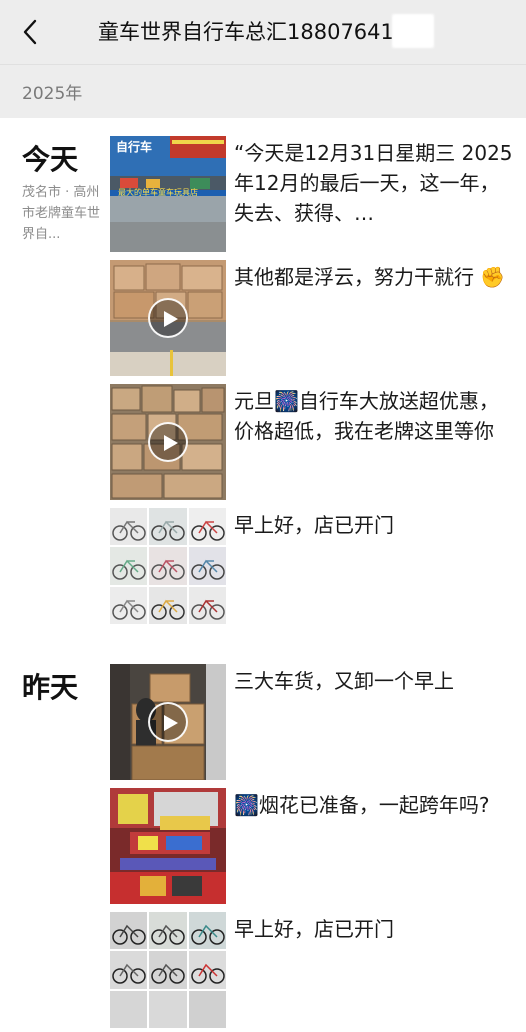 The height and width of the screenshot is (1032, 526). Describe the element at coordinates (50, 687) in the screenshot. I see `day-label-yesterday: 昨天` at that location.